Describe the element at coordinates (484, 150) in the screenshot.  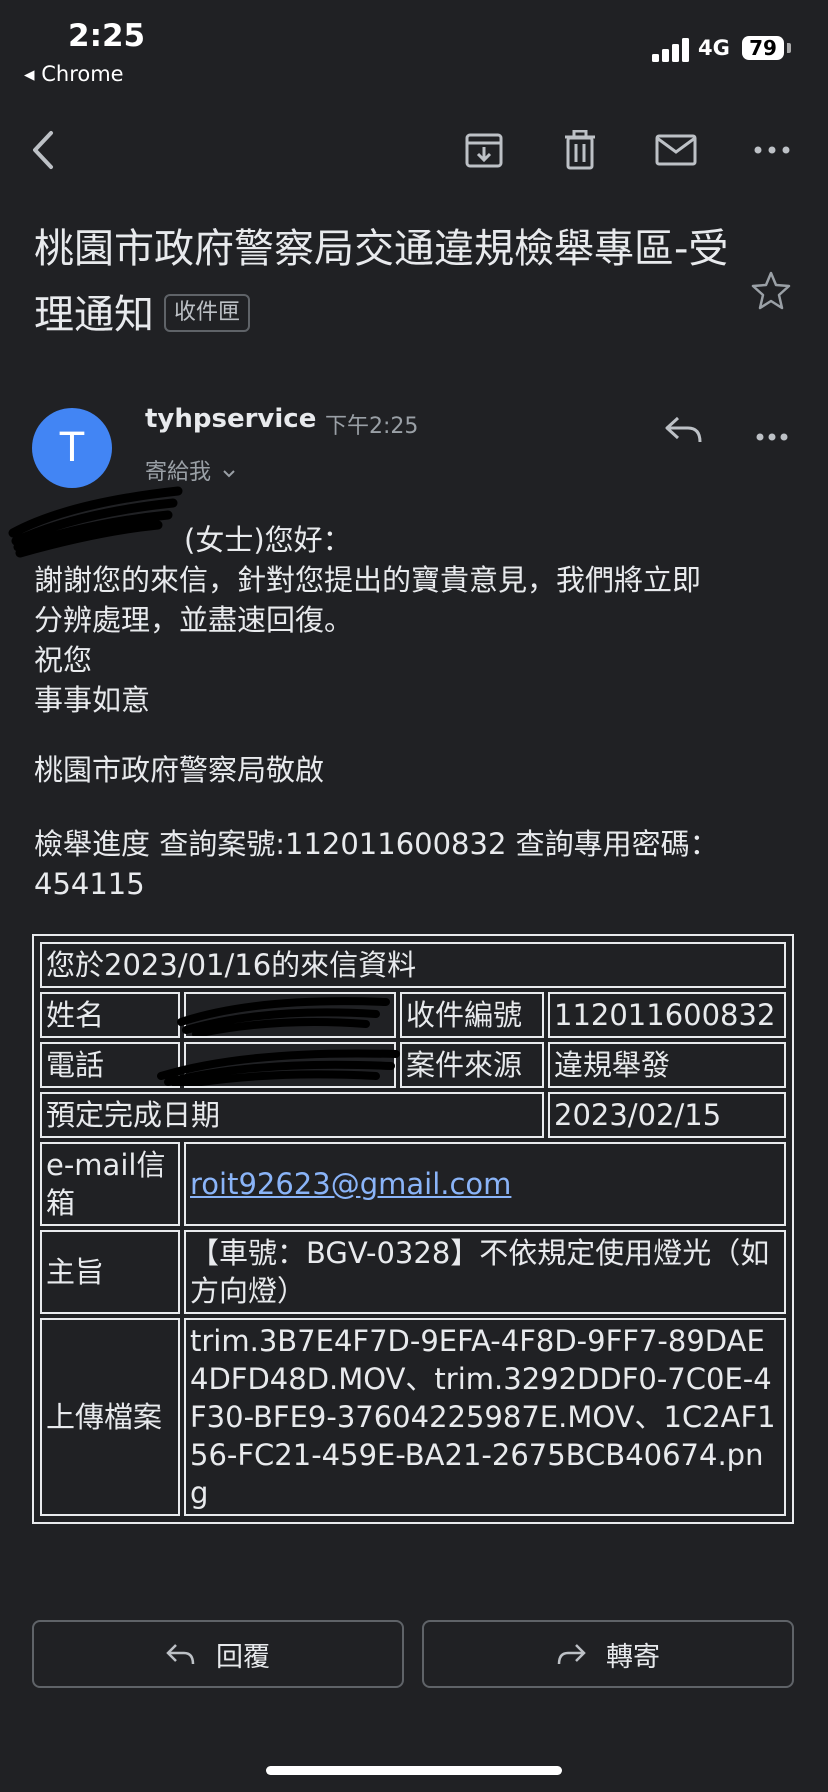
I see `archive-icon` at that location.